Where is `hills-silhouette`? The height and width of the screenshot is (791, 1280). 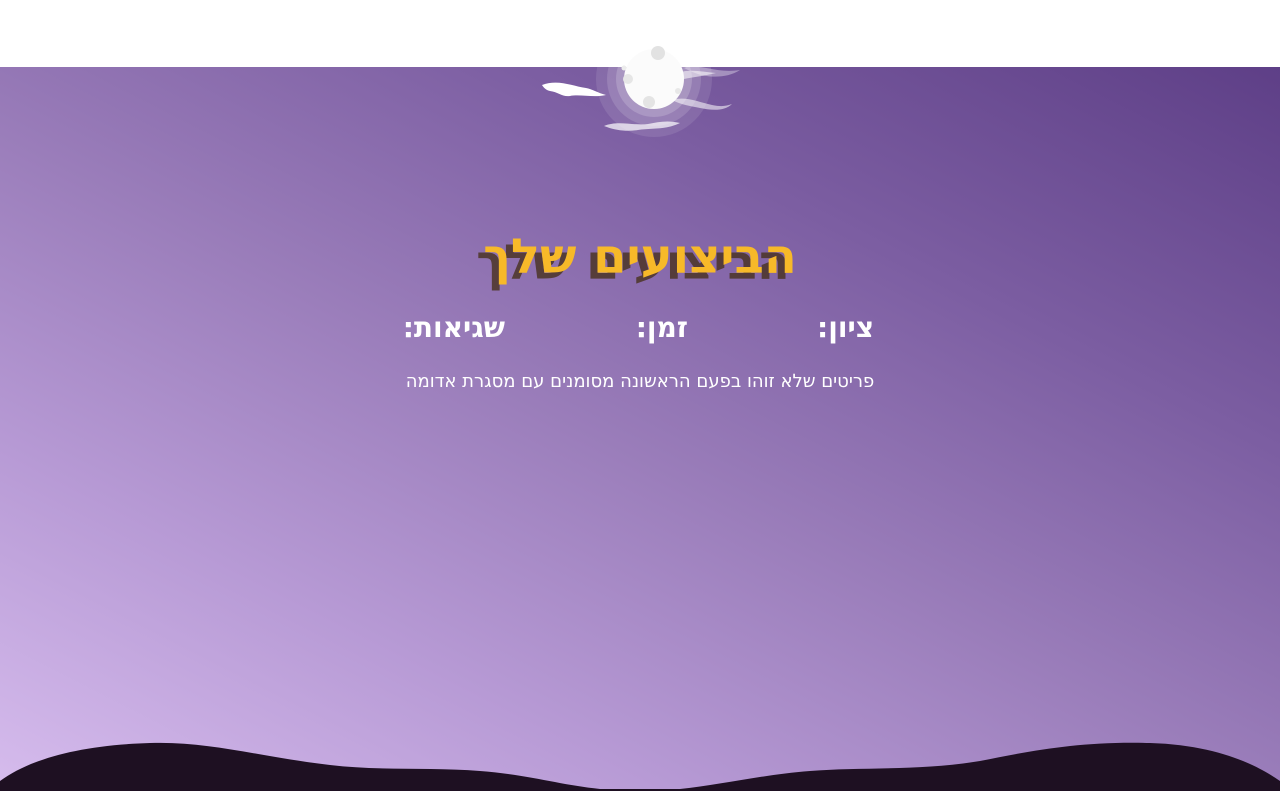 hills-silhouette is located at coordinates (640, 766).